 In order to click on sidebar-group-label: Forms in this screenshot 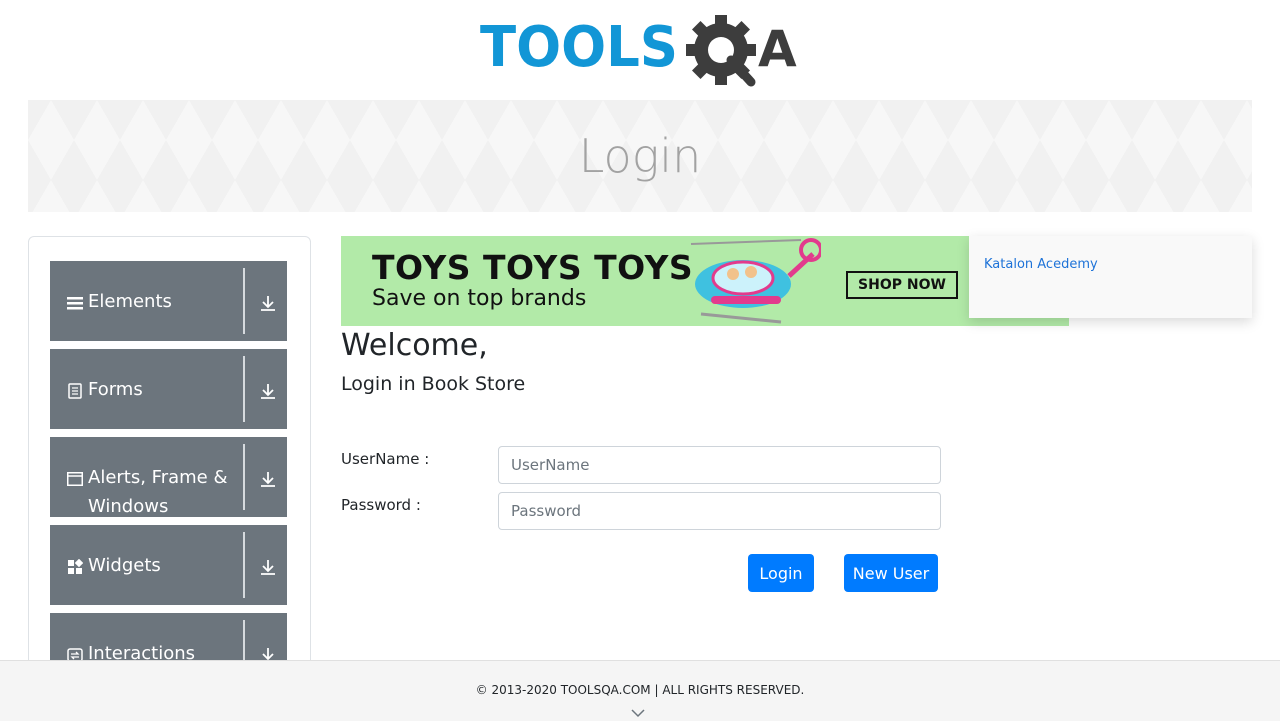, I will do `click(115, 389)`.